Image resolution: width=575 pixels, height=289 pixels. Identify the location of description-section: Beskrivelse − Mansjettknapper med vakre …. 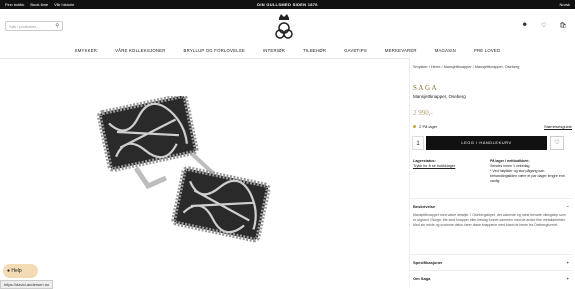
(491, 215).